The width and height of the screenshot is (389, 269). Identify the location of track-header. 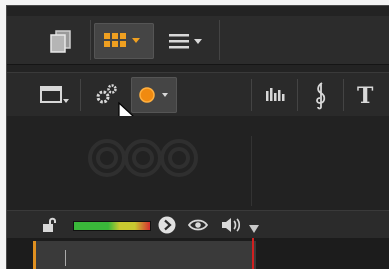
(198, 224).